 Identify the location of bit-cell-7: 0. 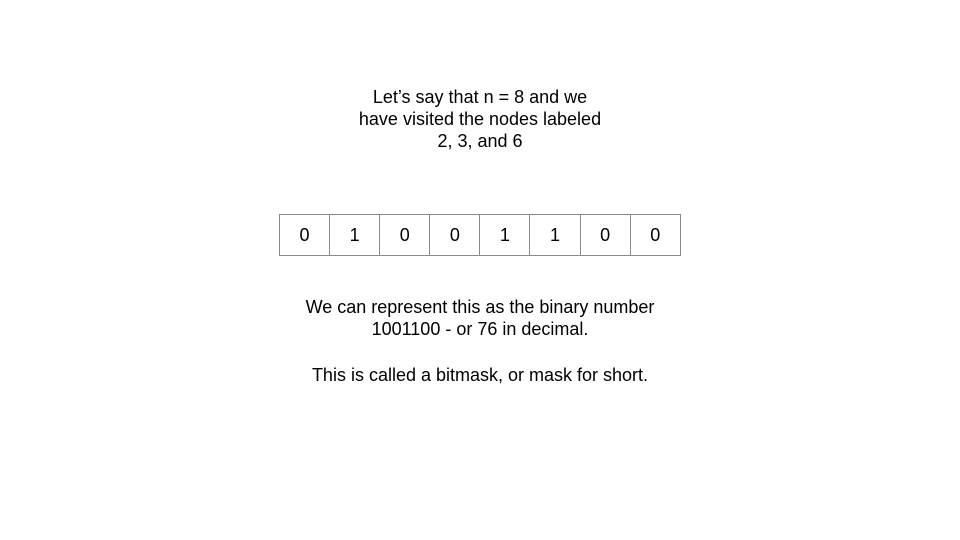
(655, 235).